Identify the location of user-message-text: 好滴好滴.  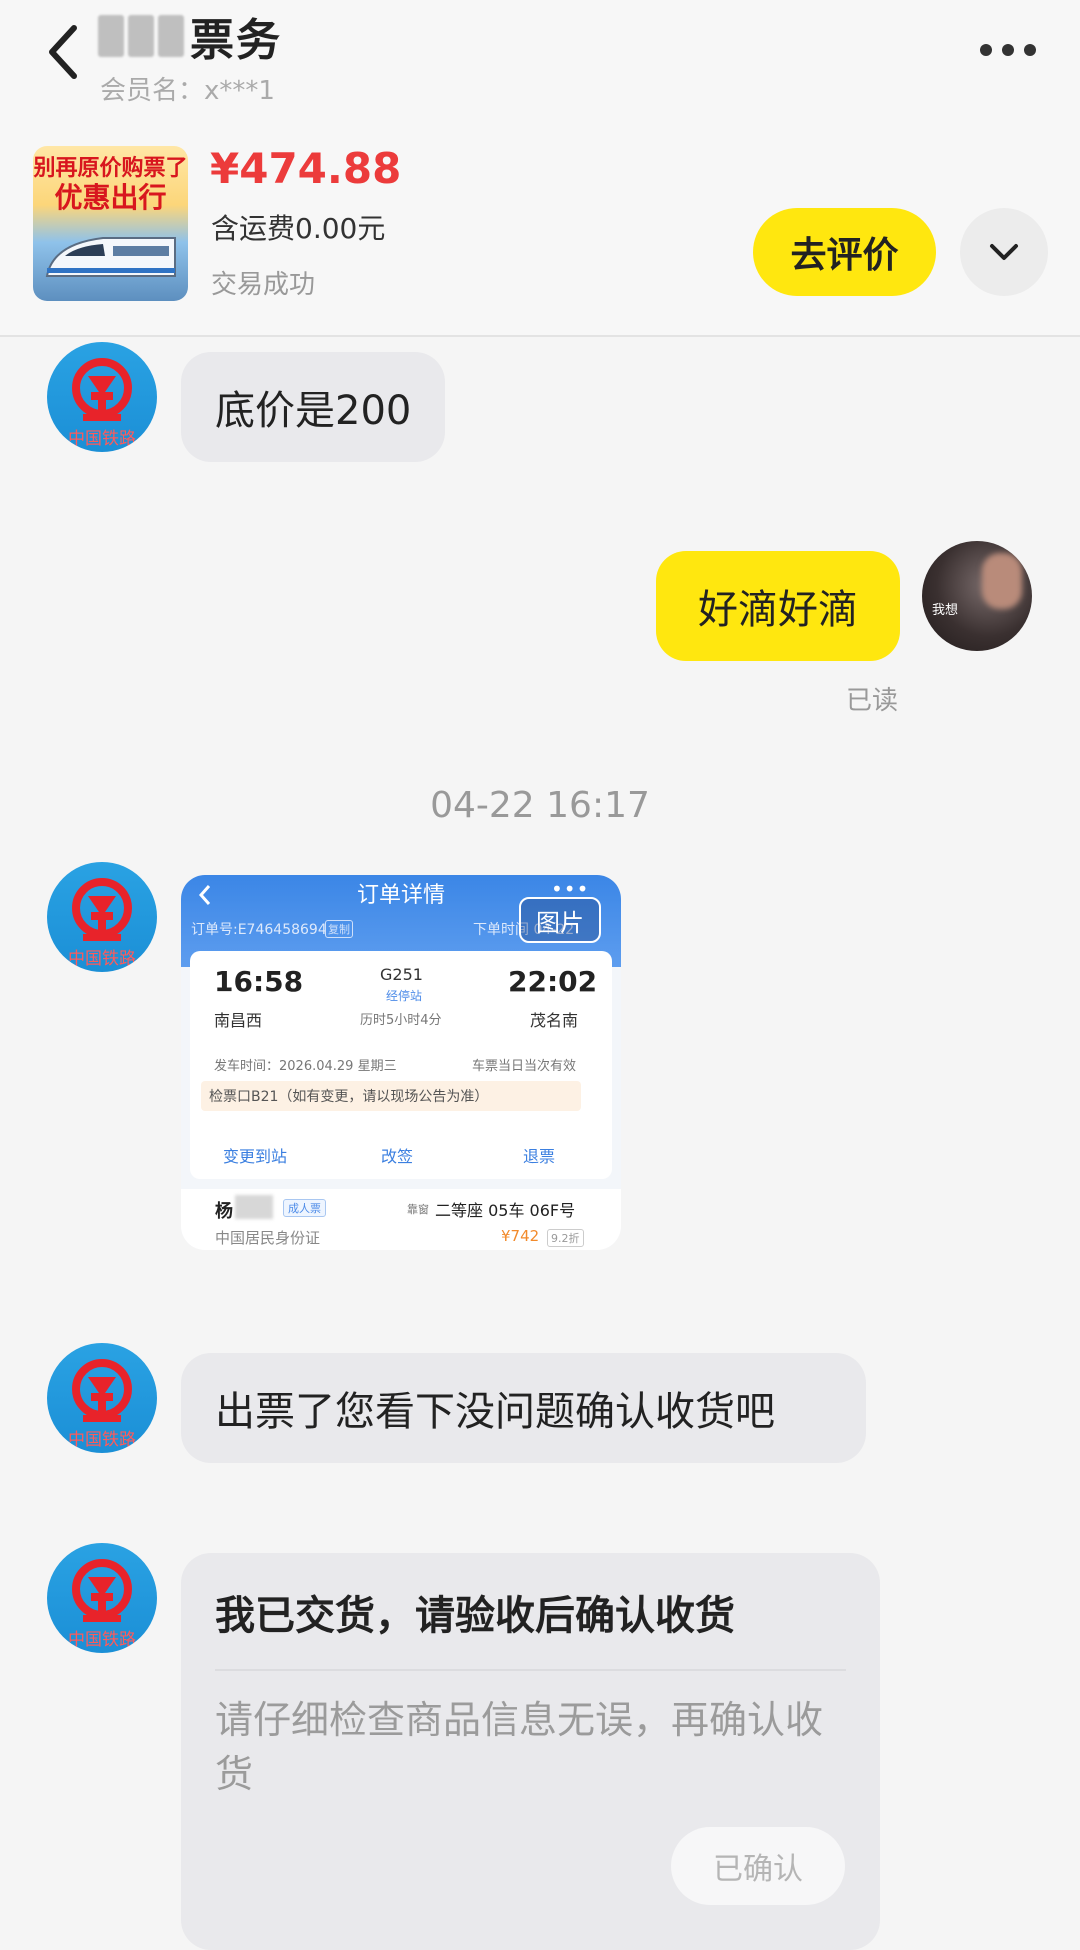
(778, 610).